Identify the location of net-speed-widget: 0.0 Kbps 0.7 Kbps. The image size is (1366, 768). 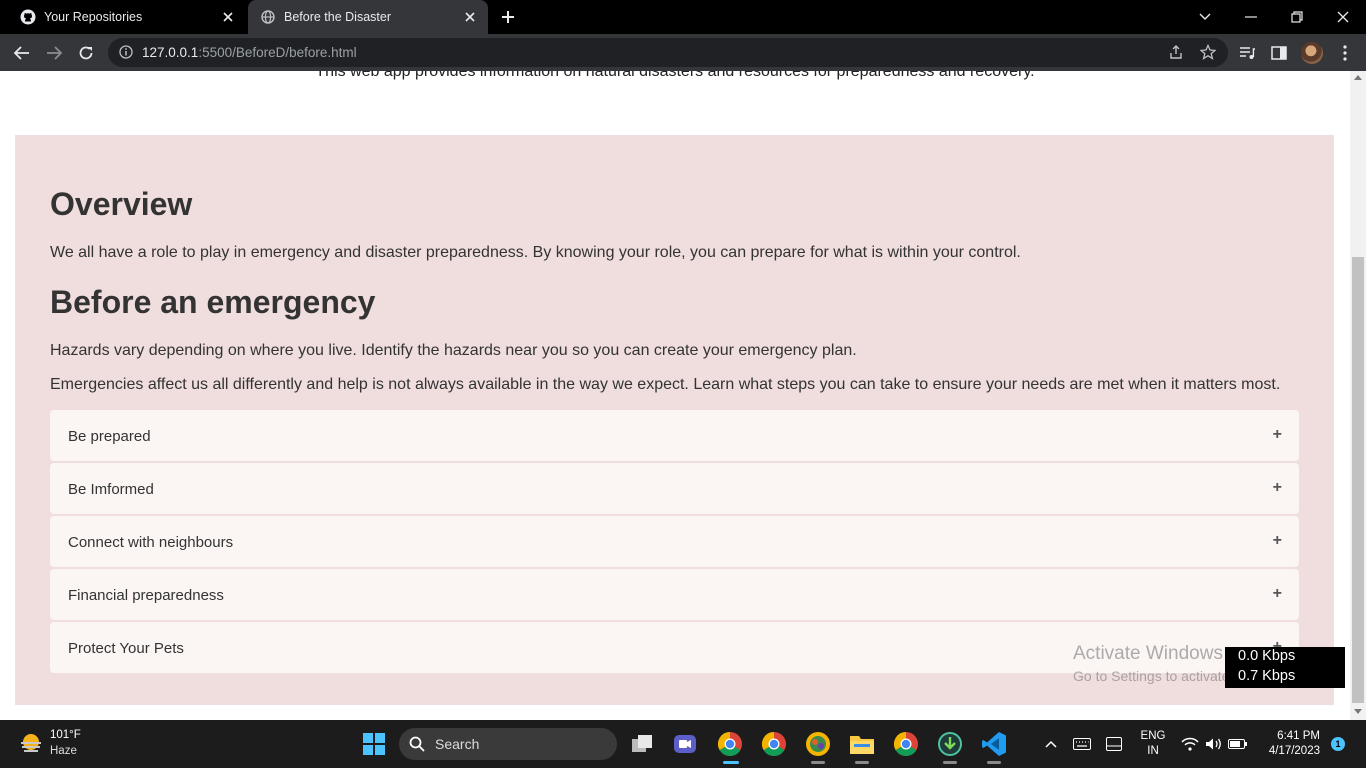
(1285, 667).